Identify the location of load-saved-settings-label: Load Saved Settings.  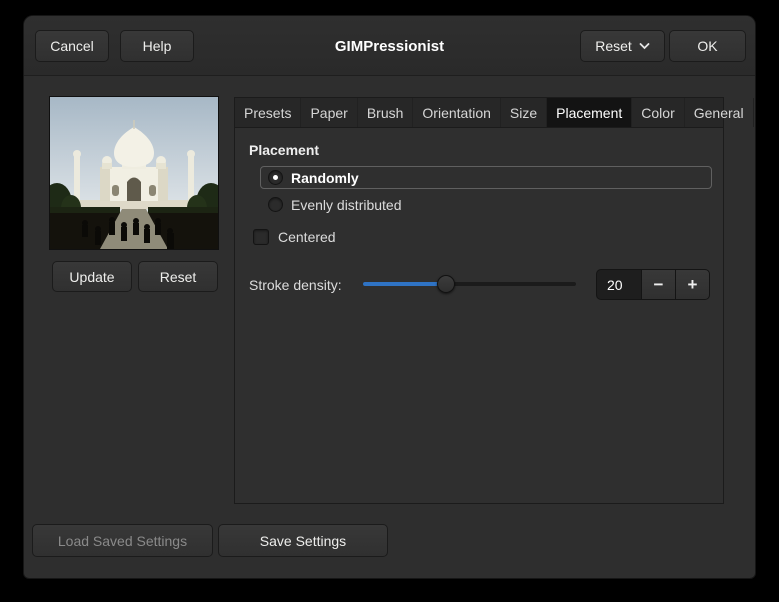
(122, 540).